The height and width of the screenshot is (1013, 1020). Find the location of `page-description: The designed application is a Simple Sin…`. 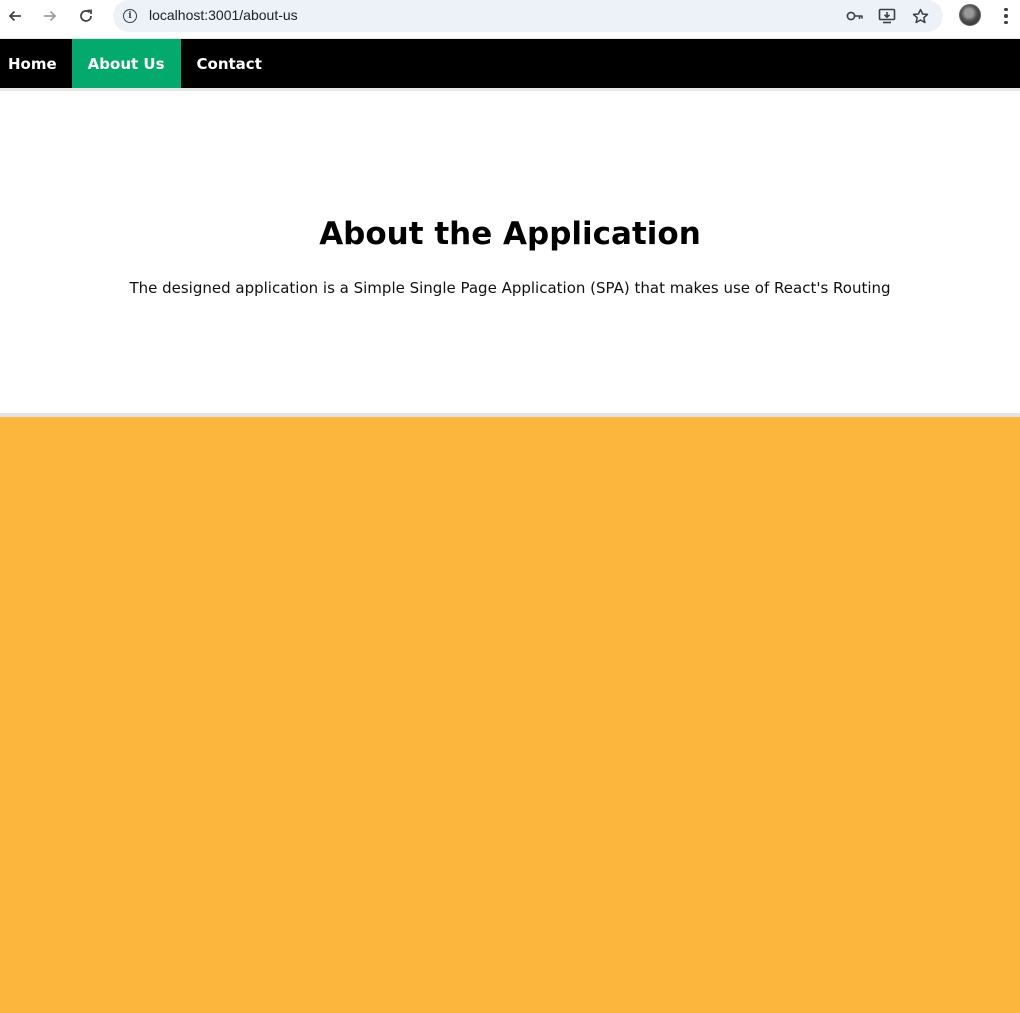

page-description: The designed application is a Simple Sin… is located at coordinates (510, 288).